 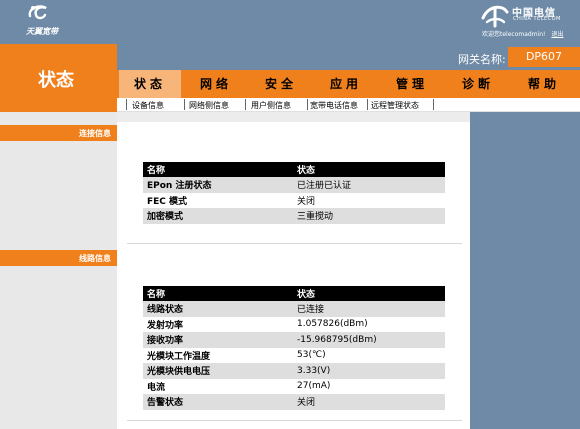 I want to click on section-connection-title: 连接信息, so click(x=95, y=133).